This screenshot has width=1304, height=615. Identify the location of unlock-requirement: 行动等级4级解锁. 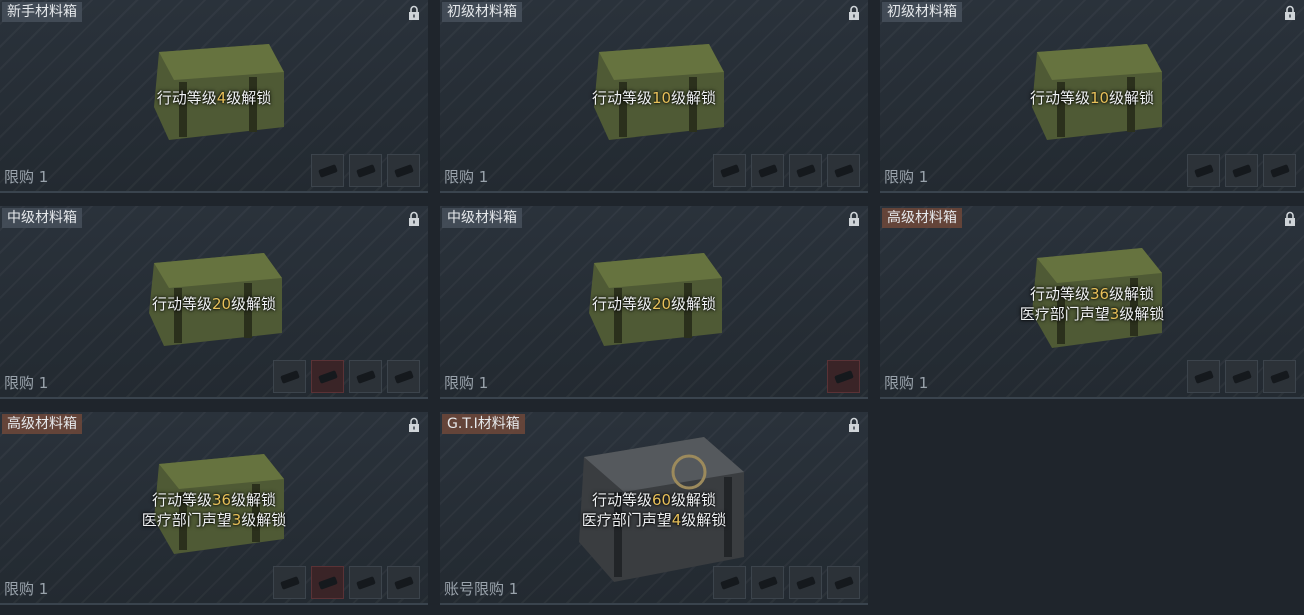
(214, 98).